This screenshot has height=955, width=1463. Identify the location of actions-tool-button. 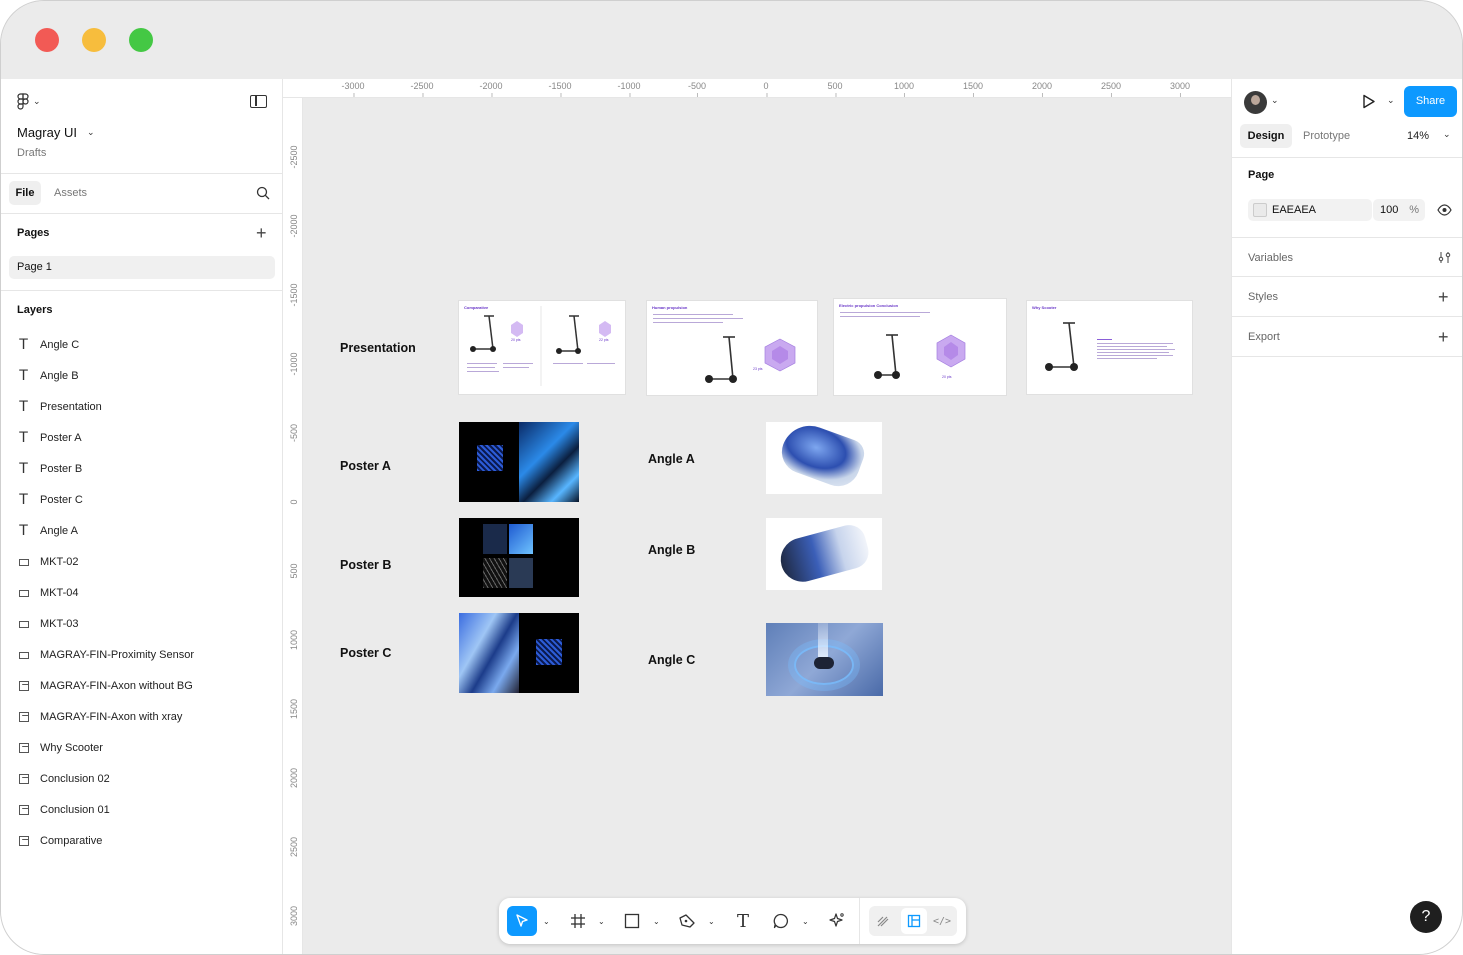
(837, 921).